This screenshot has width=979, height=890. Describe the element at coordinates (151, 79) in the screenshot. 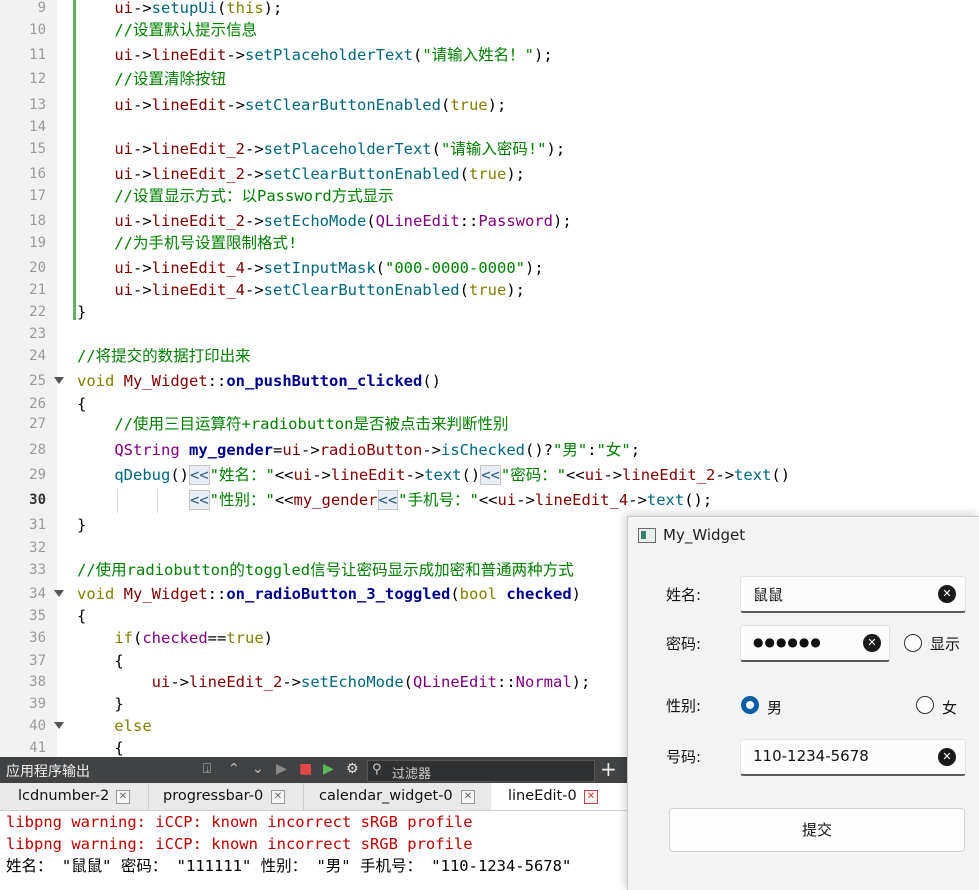

I see `code-comment: //设置清除按钮` at that location.